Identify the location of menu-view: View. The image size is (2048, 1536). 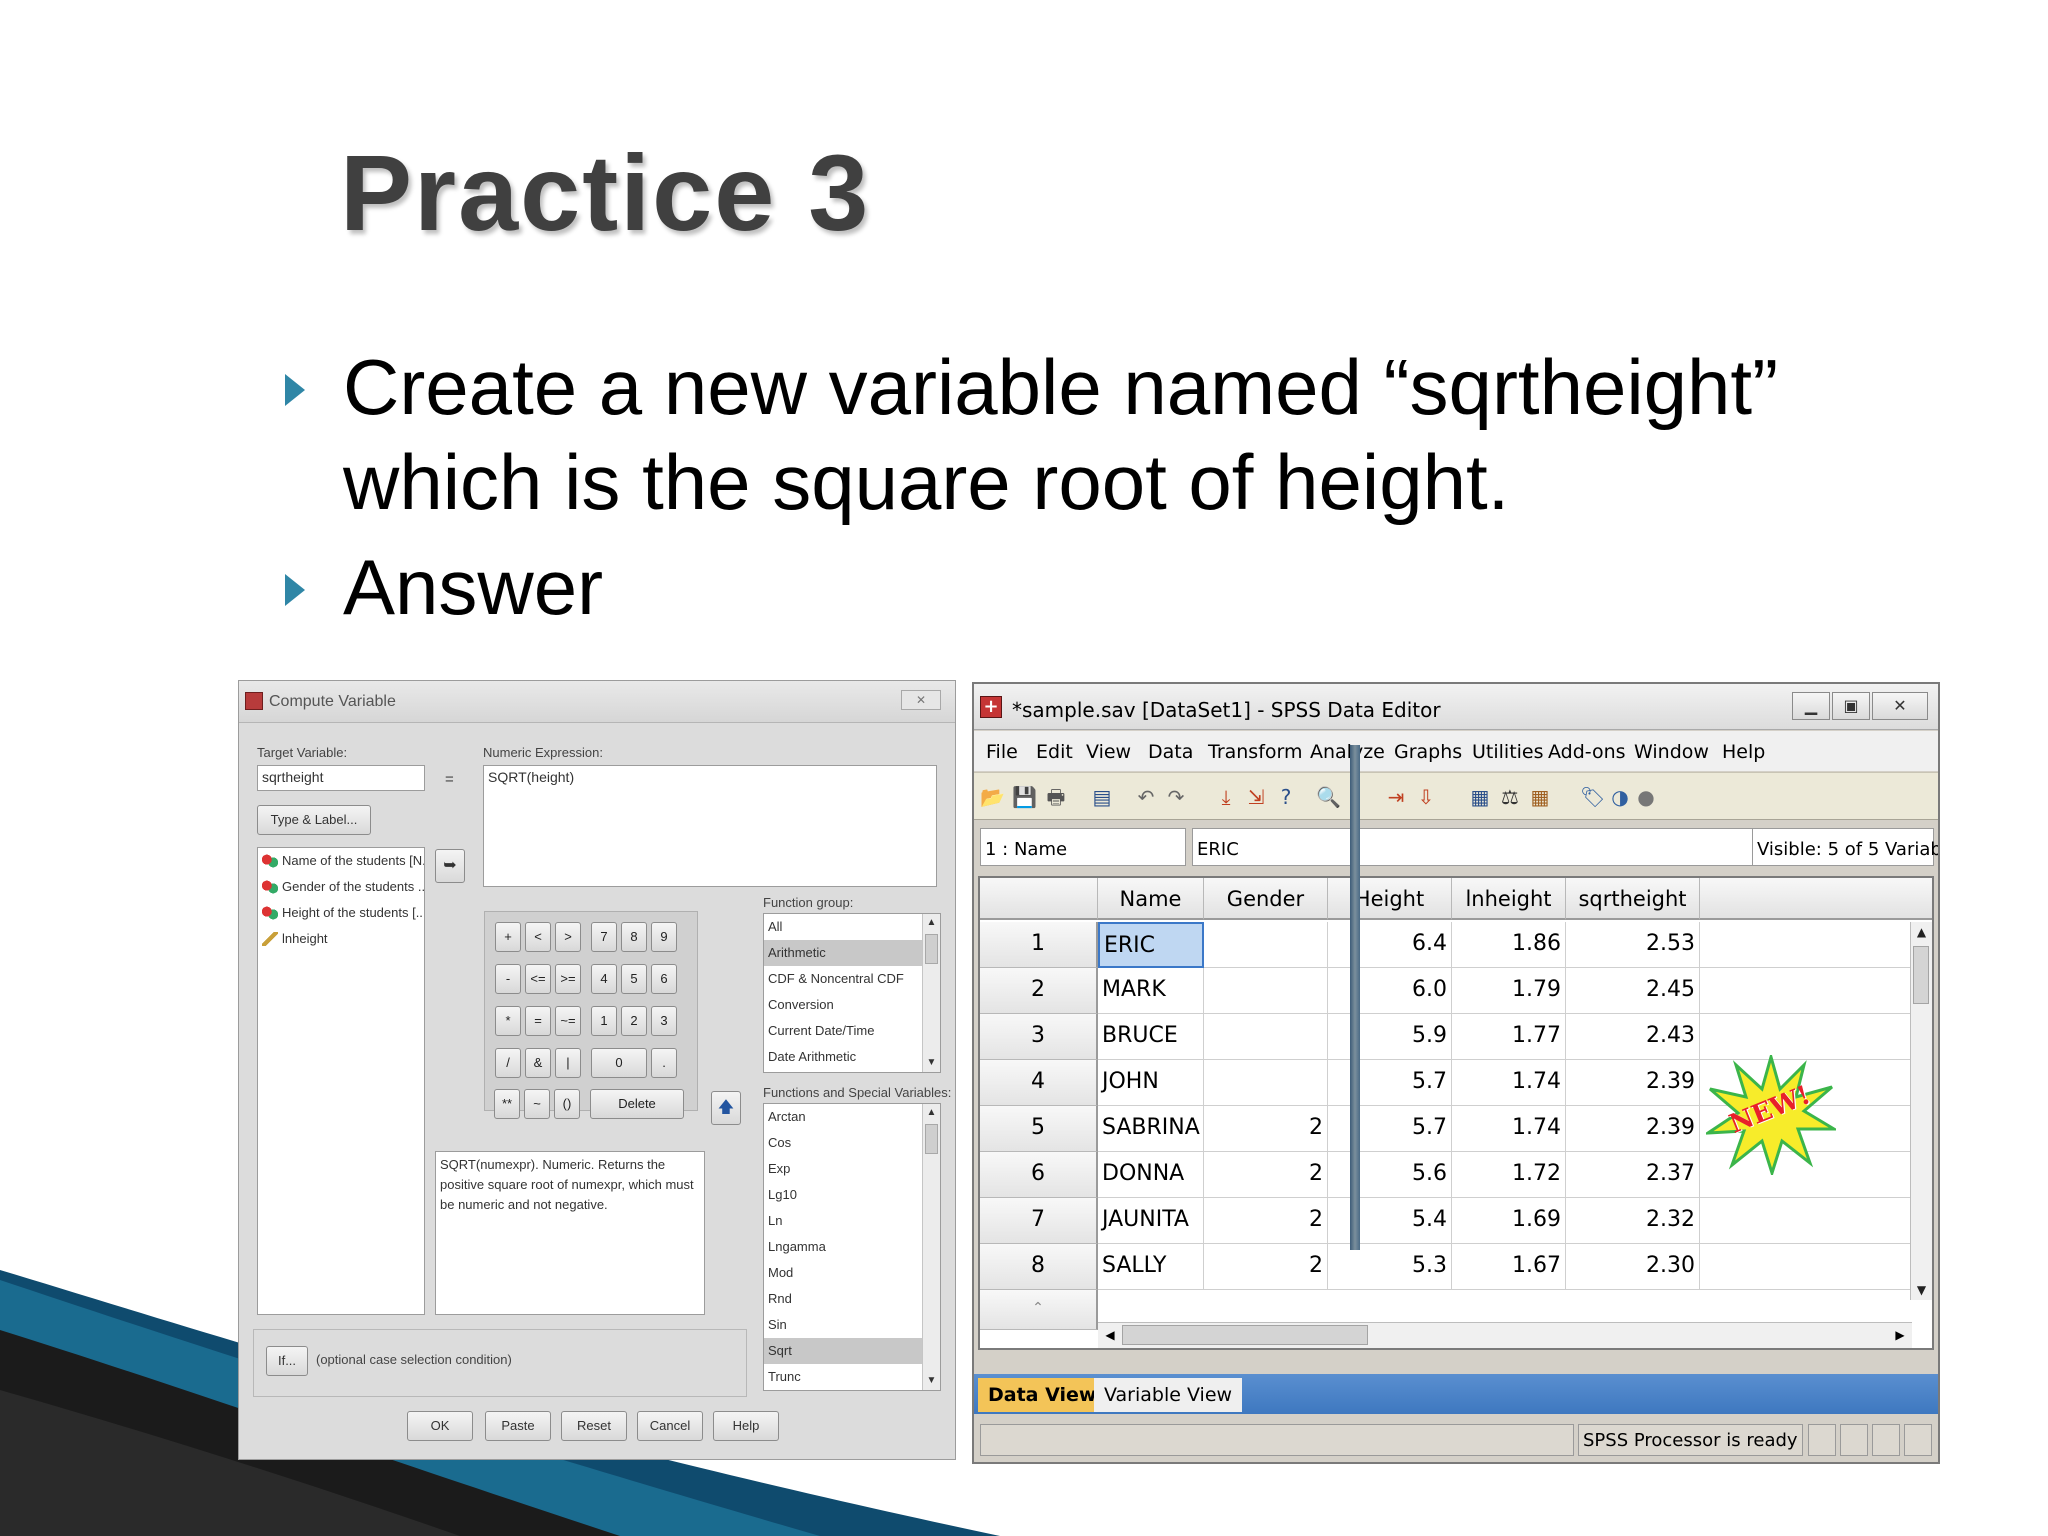
(1108, 752).